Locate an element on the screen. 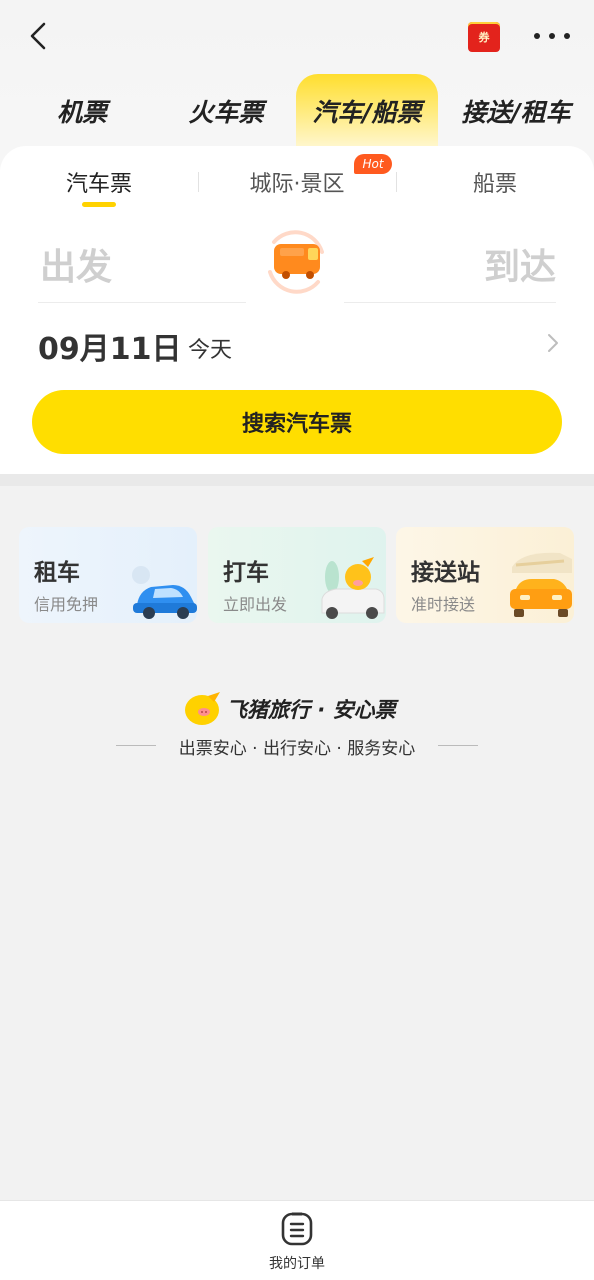  tab-flights: 机票 is located at coordinates (82, 111).